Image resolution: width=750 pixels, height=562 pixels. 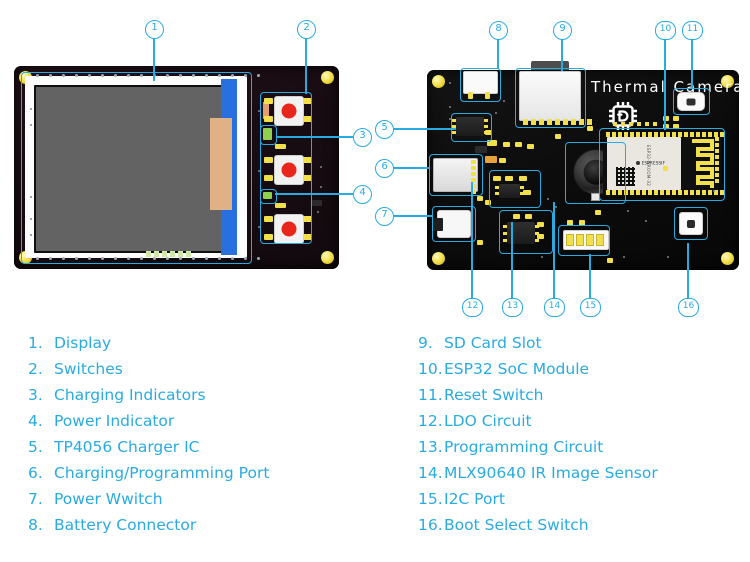 What do you see at coordinates (480, 85) in the screenshot?
I see `highlight-battery-connector` at bounding box center [480, 85].